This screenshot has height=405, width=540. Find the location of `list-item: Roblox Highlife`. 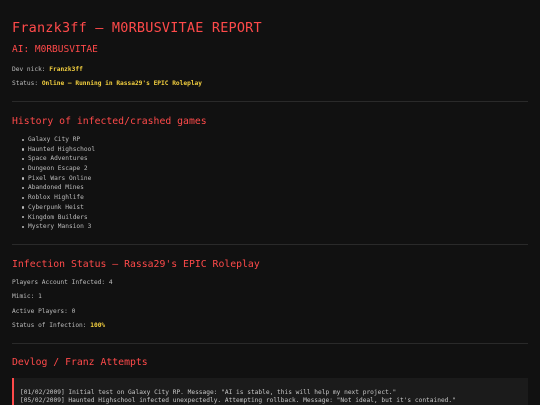

list-item: Roblox Highlife is located at coordinates (58, 198).